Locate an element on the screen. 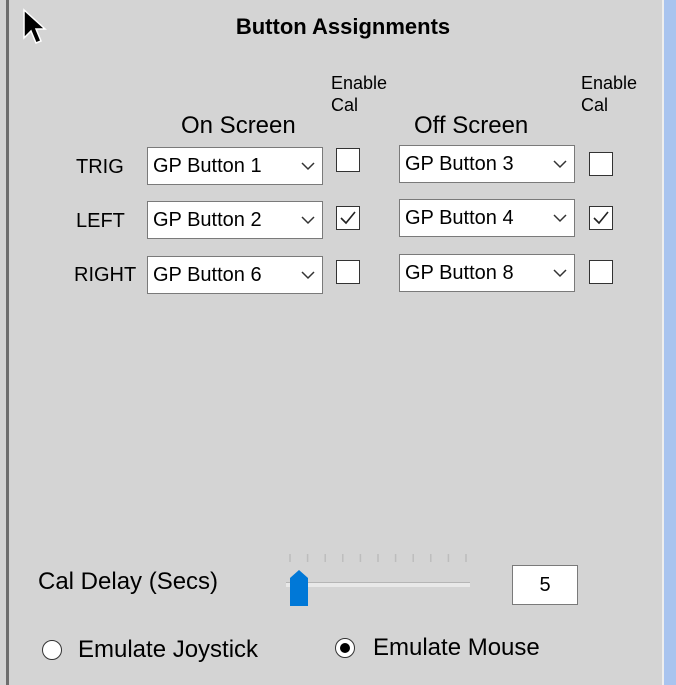 The height and width of the screenshot is (685, 676). trig-off-screen-dropdown: GP Button 3 is located at coordinates (487, 164).